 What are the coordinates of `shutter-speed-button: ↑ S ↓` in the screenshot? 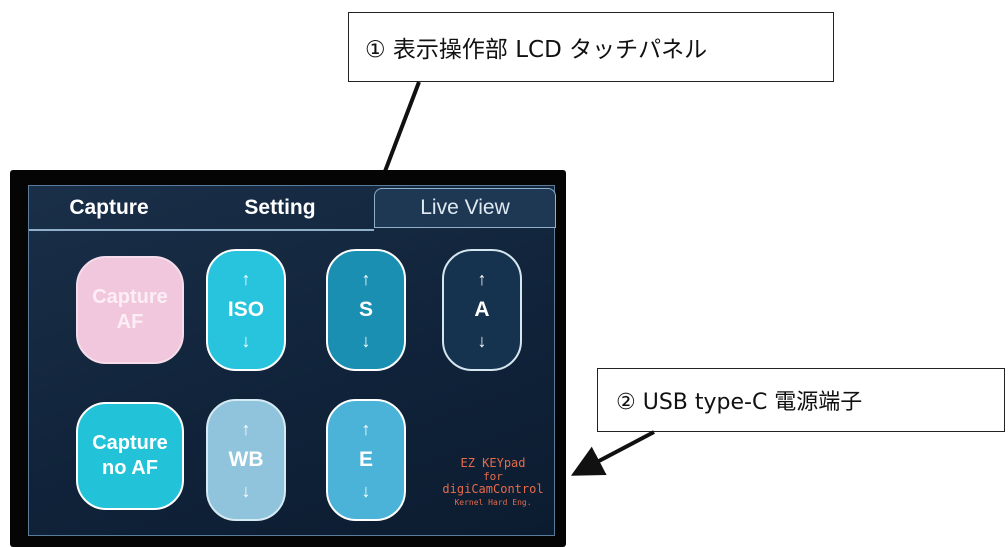 It's located at (366, 310).